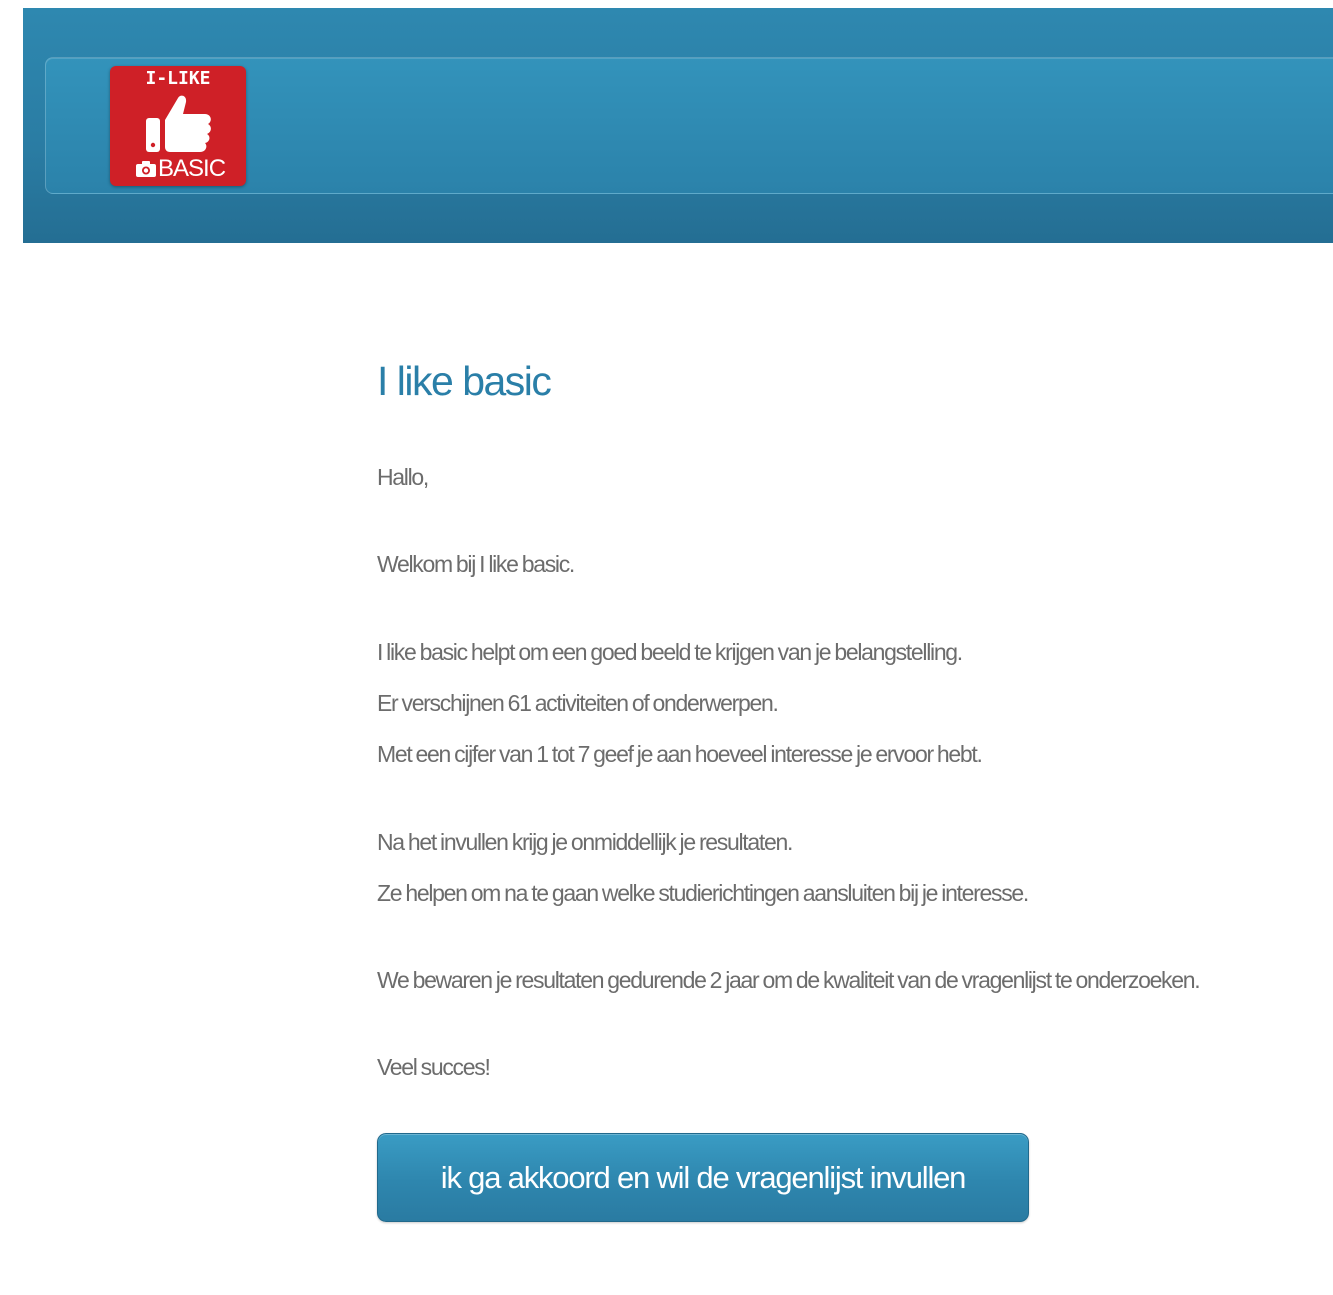 Image resolution: width=1333 pixels, height=1295 pixels. Describe the element at coordinates (178, 78) in the screenshot. I see `logo-top-text: I-LIKE` at that location.